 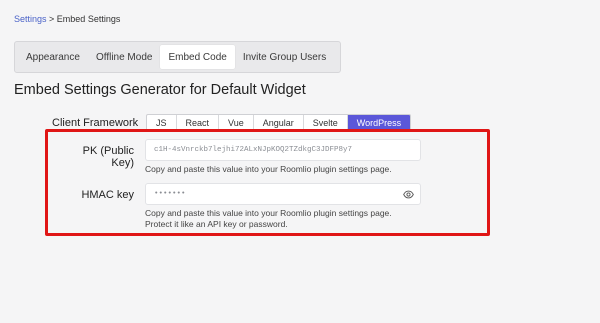 What do you see at coordinates (107, 195) in the screenshot?
I see `hmac-label: HMAC key` at bounding box center [107, 195].